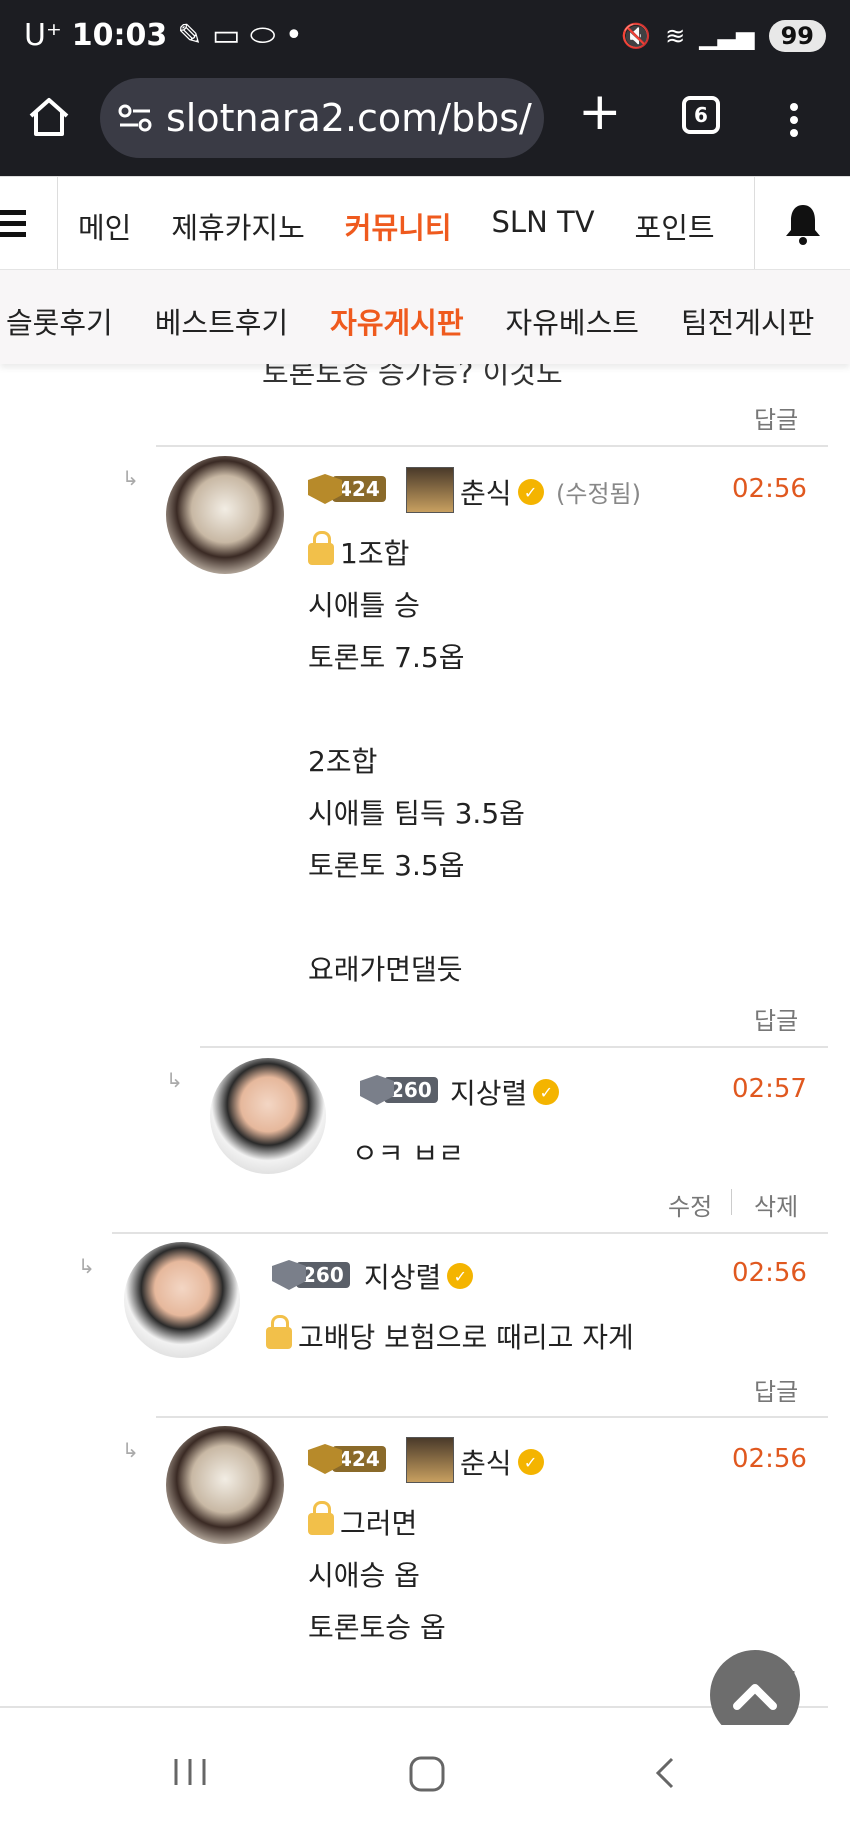 The height and width of the screenshot is (1823, 850). Describe the element at coordinates (13, 226) in the screenshot. I see `hamburger-menu-icon` at that location.